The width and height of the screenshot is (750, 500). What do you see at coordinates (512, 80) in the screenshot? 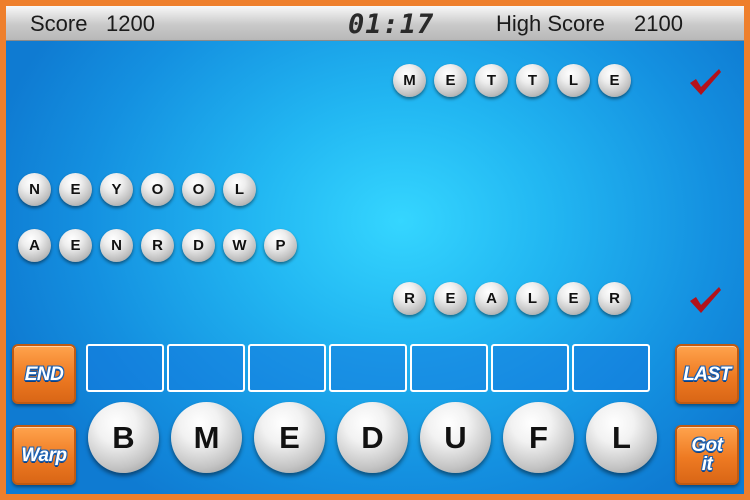
I see `word-row-0: M E T T L E` at bounding box center [512, 80].